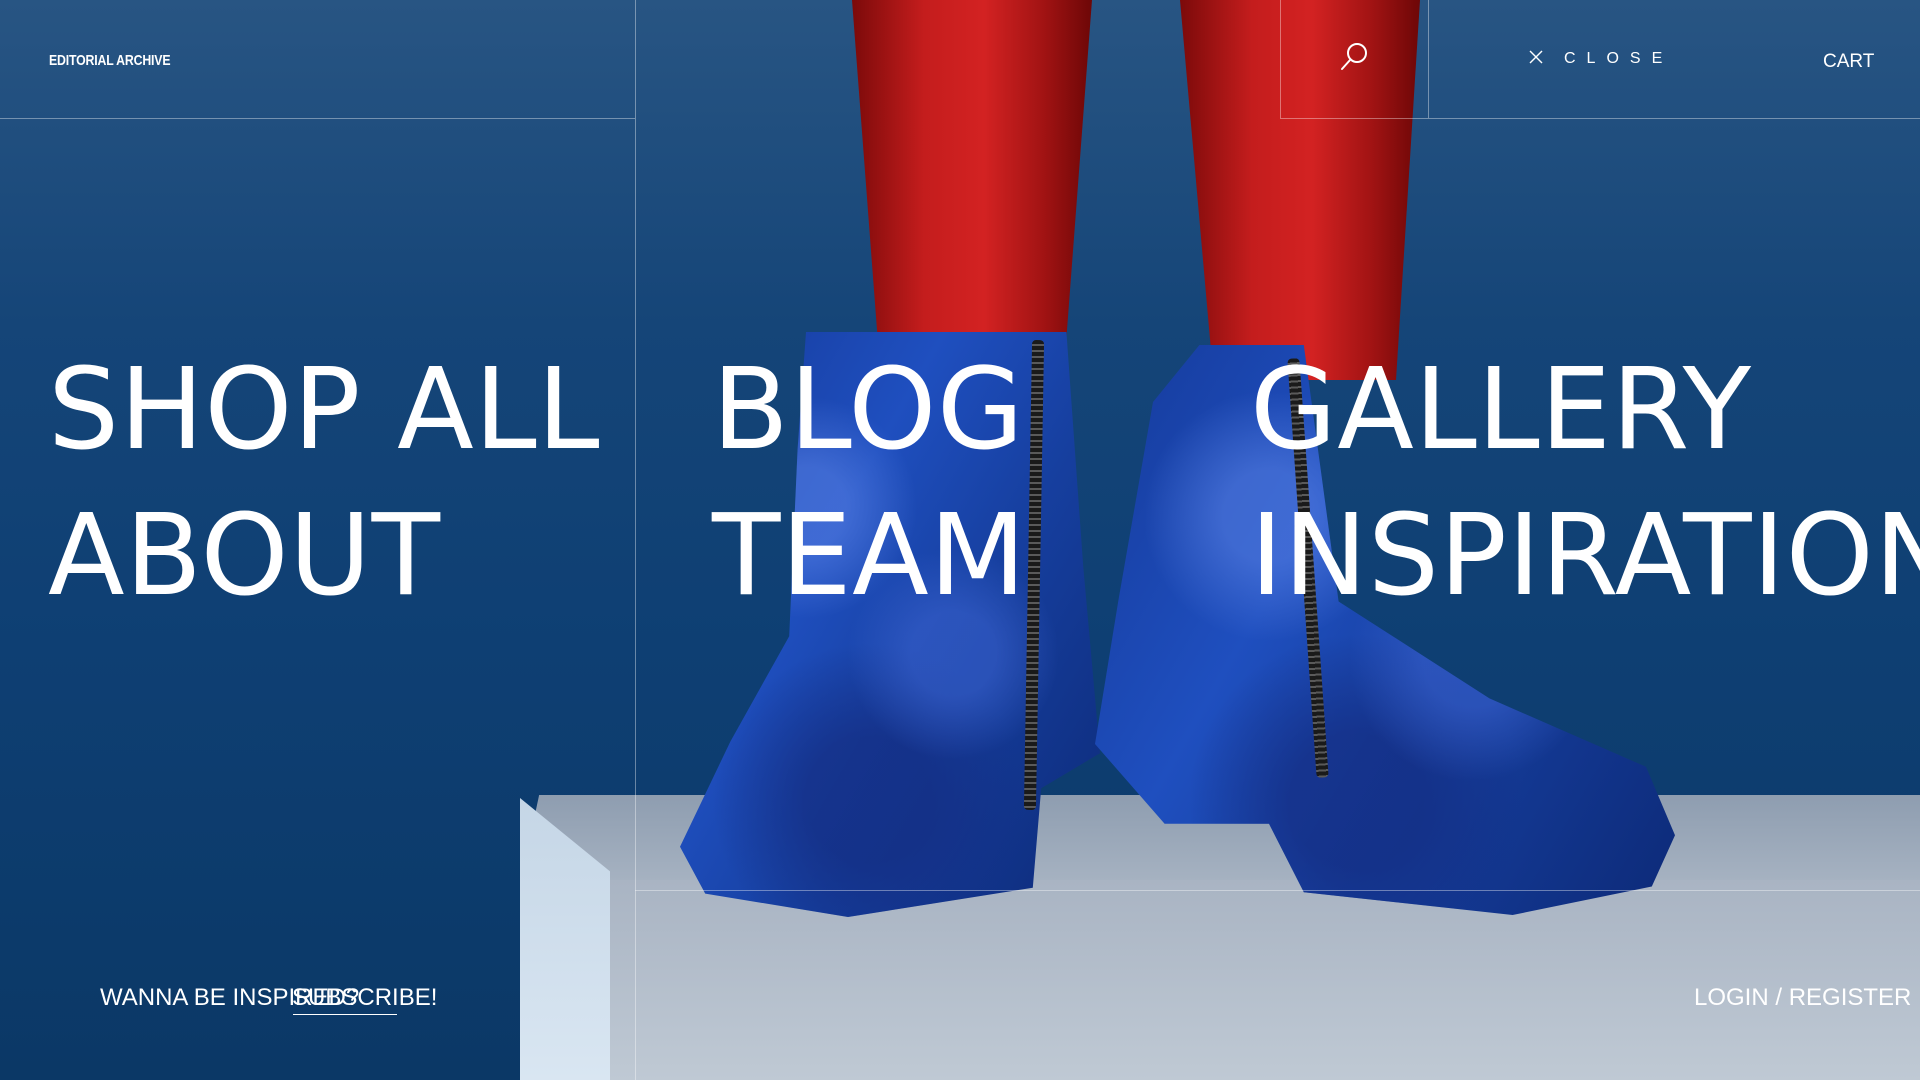  Describe the element at coordinates (1536, 59) in the screenshot. I see `close-icon` at that location.